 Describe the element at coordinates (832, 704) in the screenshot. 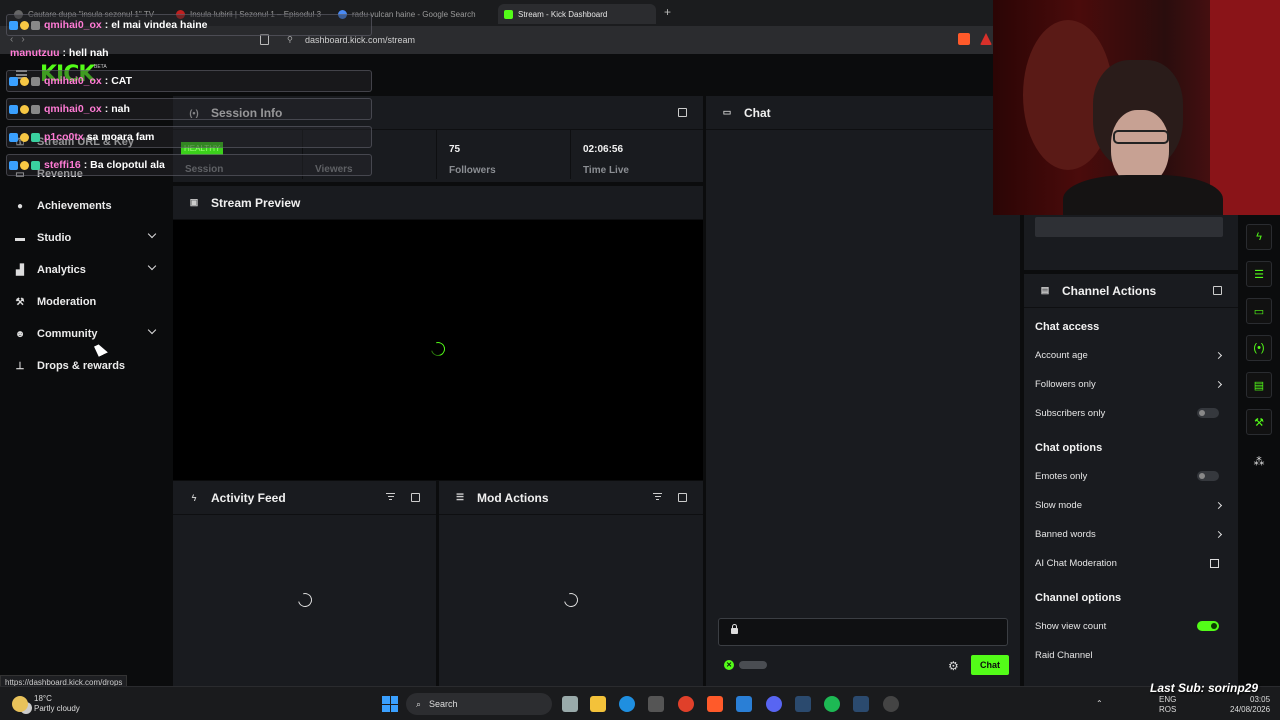

I see `spotify-icon` at that location.